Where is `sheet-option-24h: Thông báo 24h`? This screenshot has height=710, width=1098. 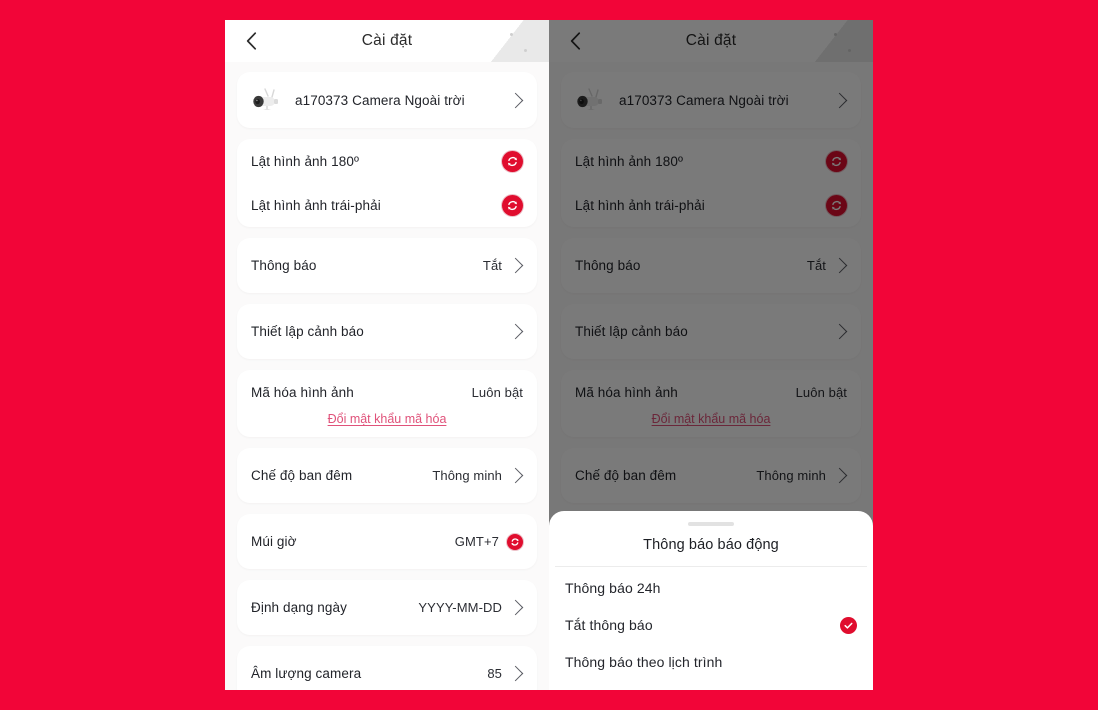
sheet-option-24h: Thông báo 24h is located at coordinates (711, 588).